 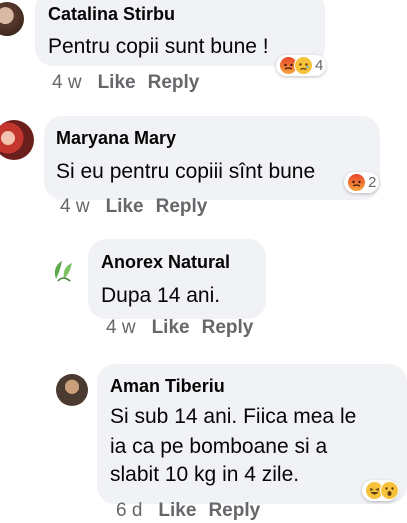 I want to click on reaction-count: 4, so click(x=319, y=65).